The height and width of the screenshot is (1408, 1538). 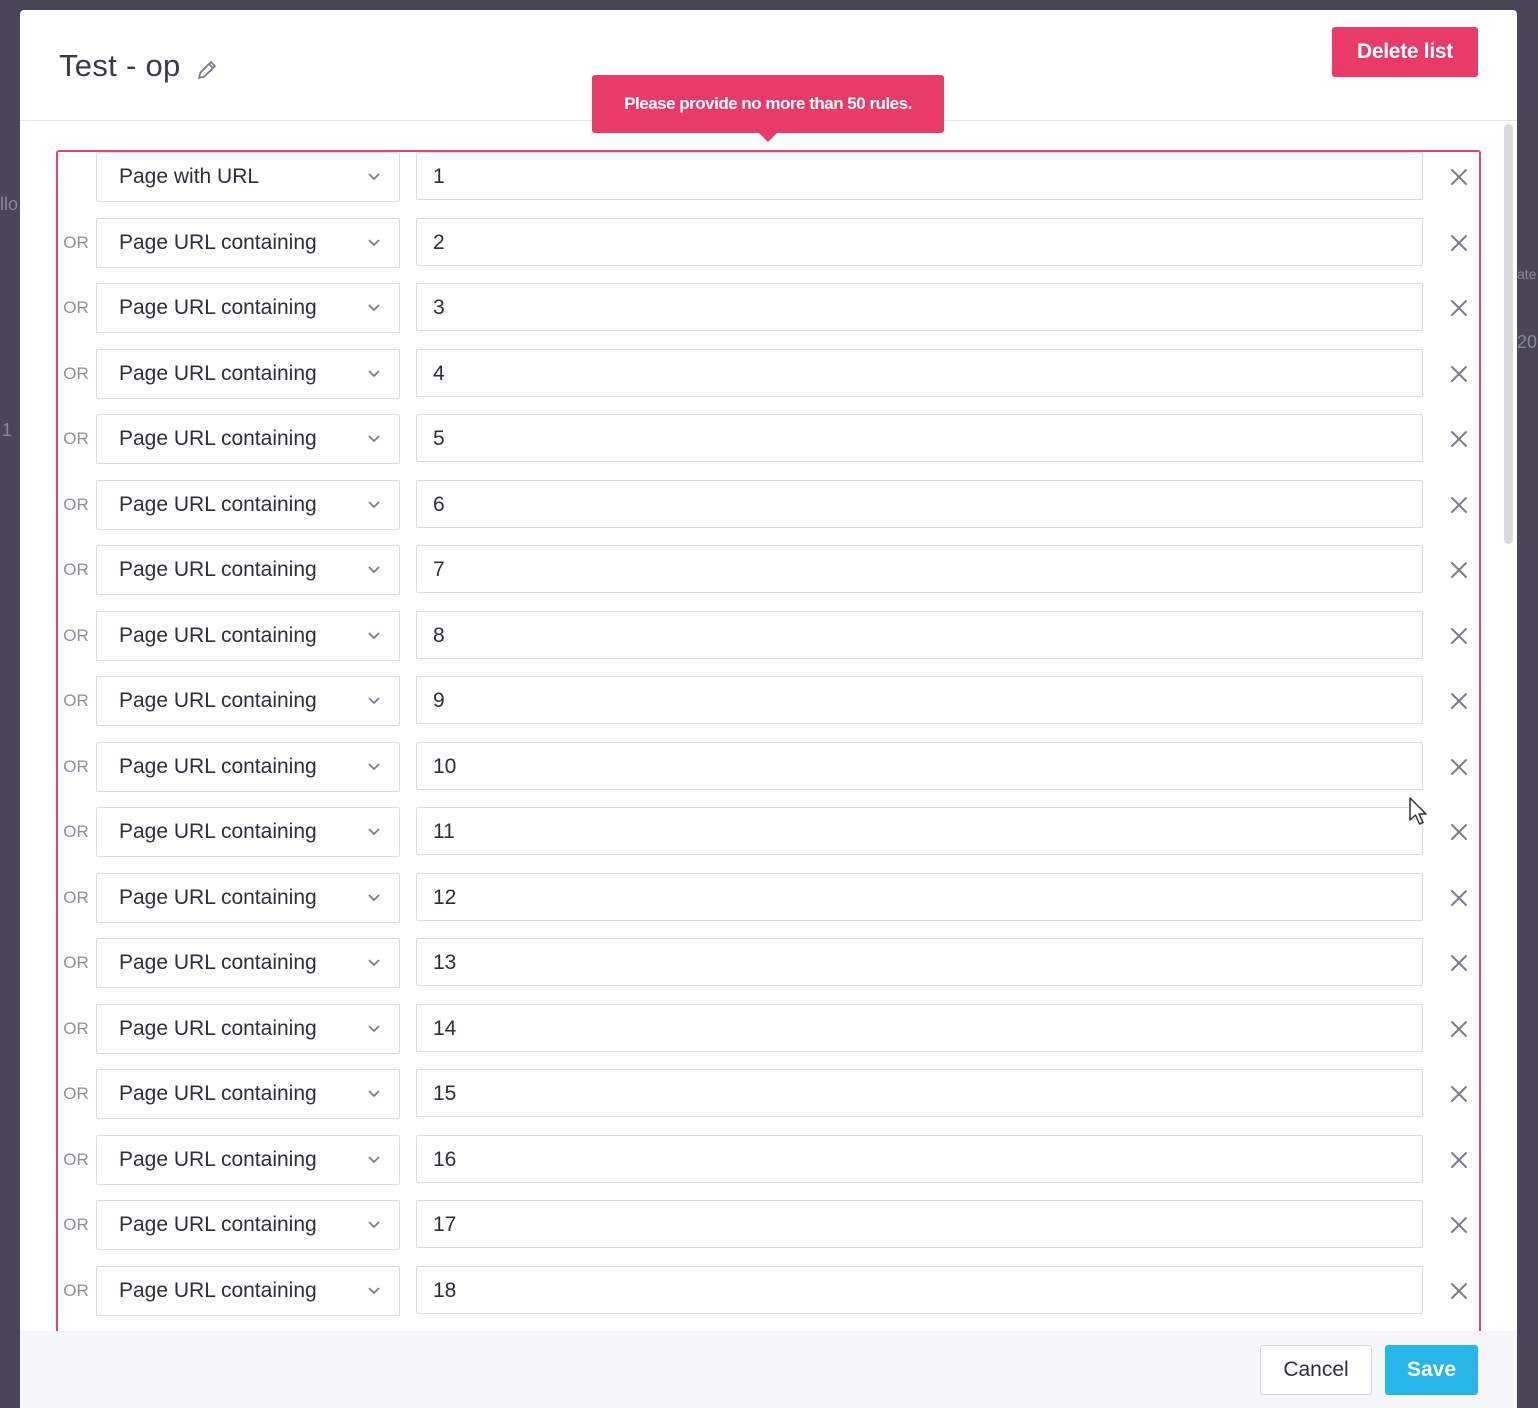 I want to click on rule-value-input: 11, so click(x=919, y=831).